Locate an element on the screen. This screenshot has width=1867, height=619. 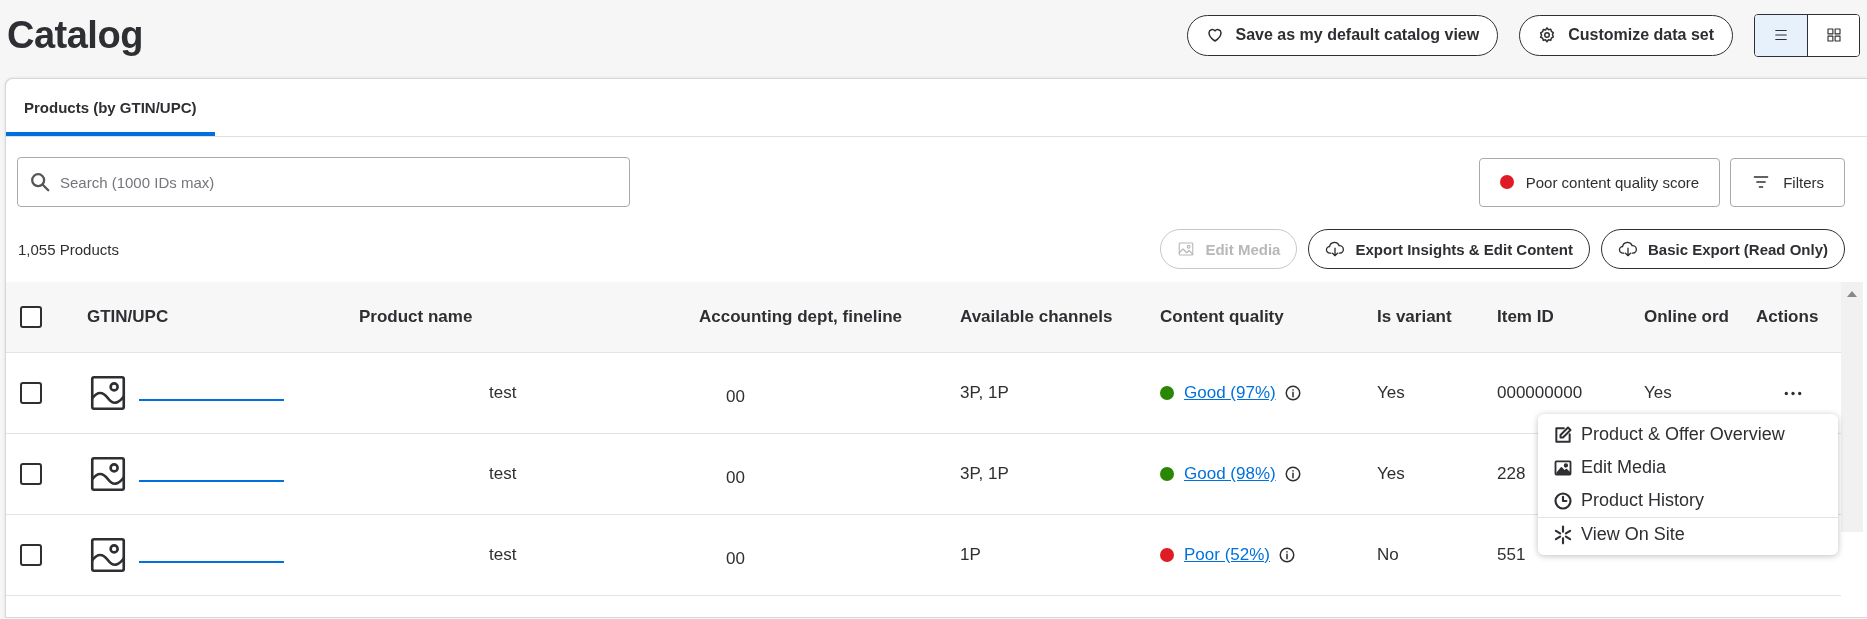
quality-link: Good (98%) is located at coordinates (1230, 474).